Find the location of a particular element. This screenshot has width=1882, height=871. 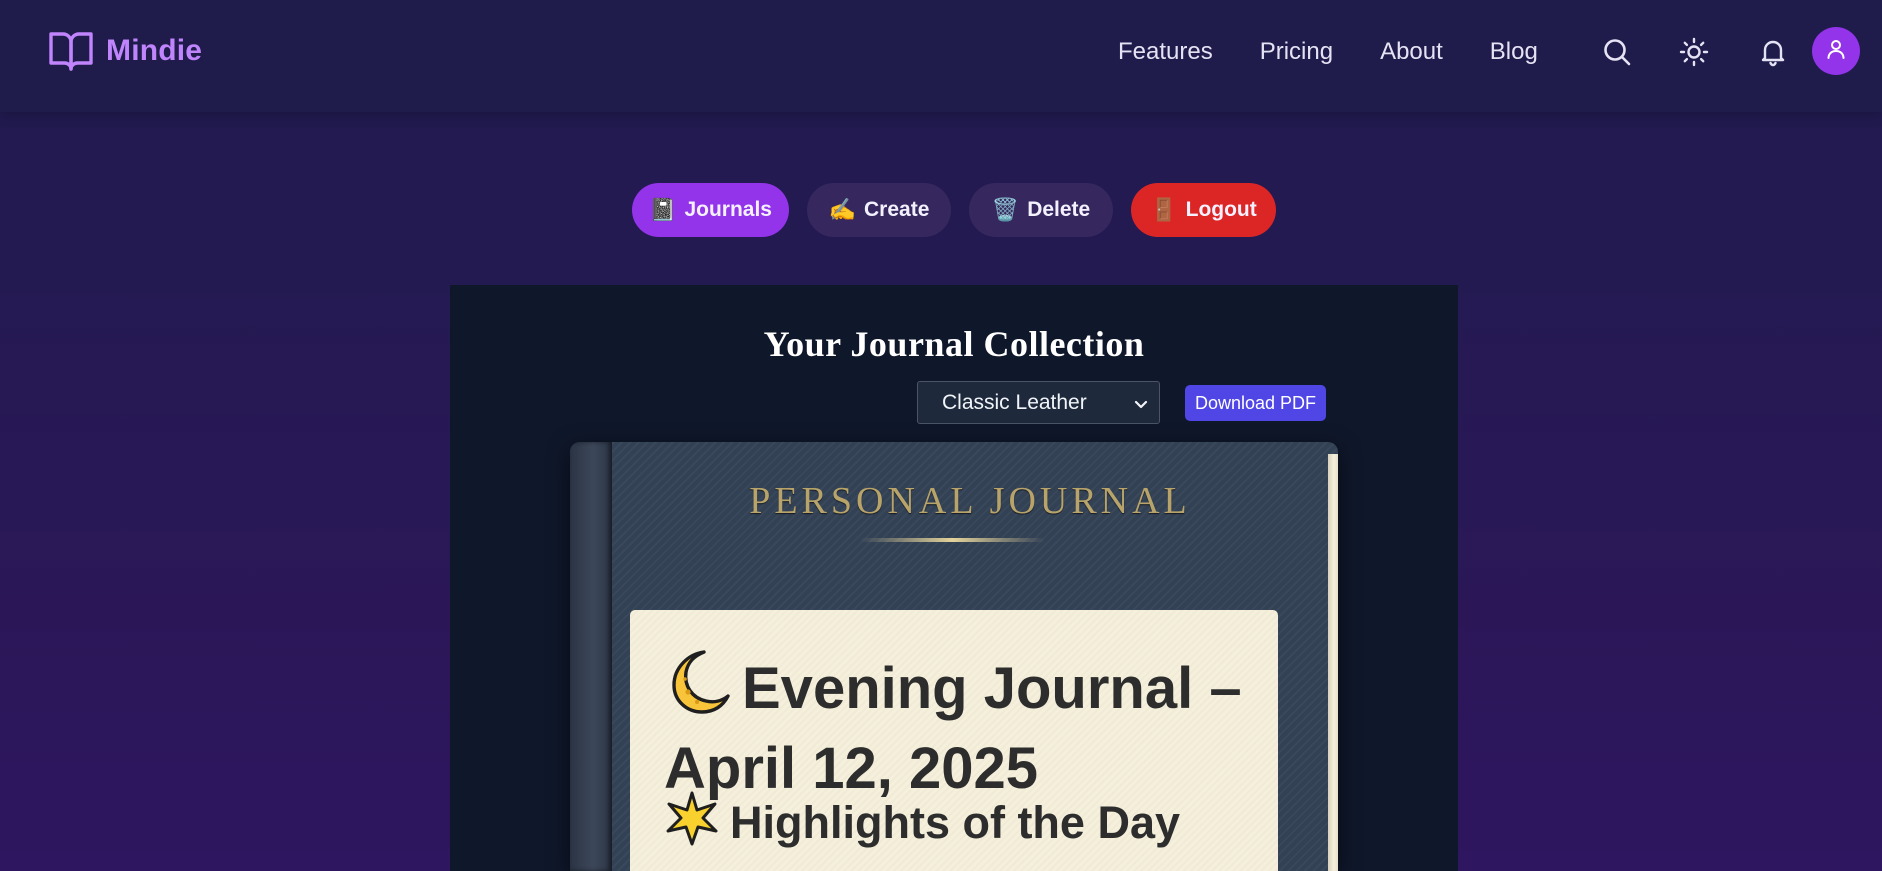

nav-link-blog: Blog is located at coordinates (1514, 52).